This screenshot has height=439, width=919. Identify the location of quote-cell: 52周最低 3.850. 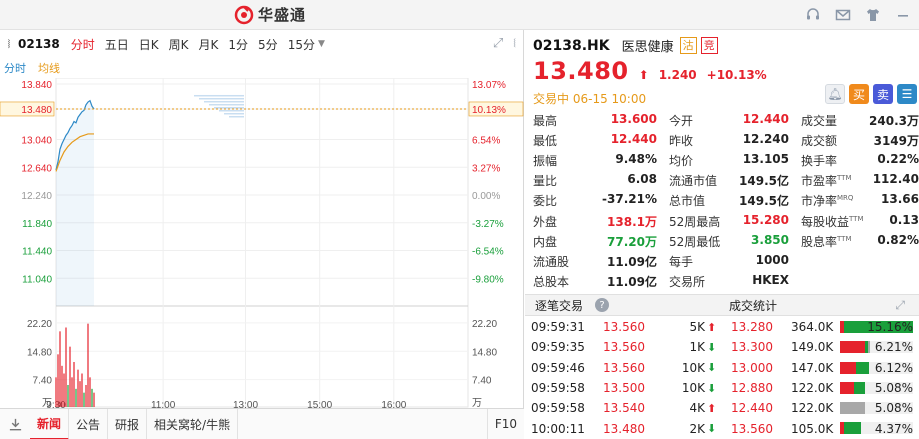
(727, 241).